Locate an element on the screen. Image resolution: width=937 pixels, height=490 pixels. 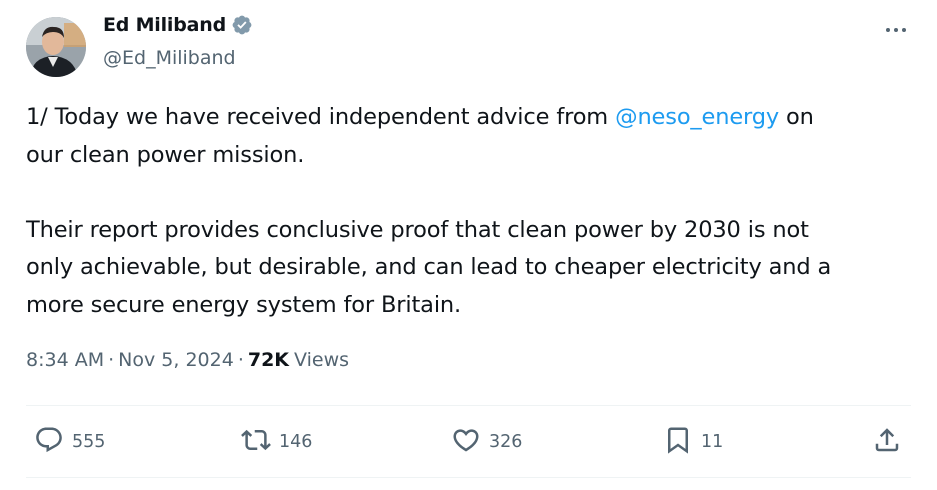
bookmark-button: 11 is located at coordinates (693, 442).